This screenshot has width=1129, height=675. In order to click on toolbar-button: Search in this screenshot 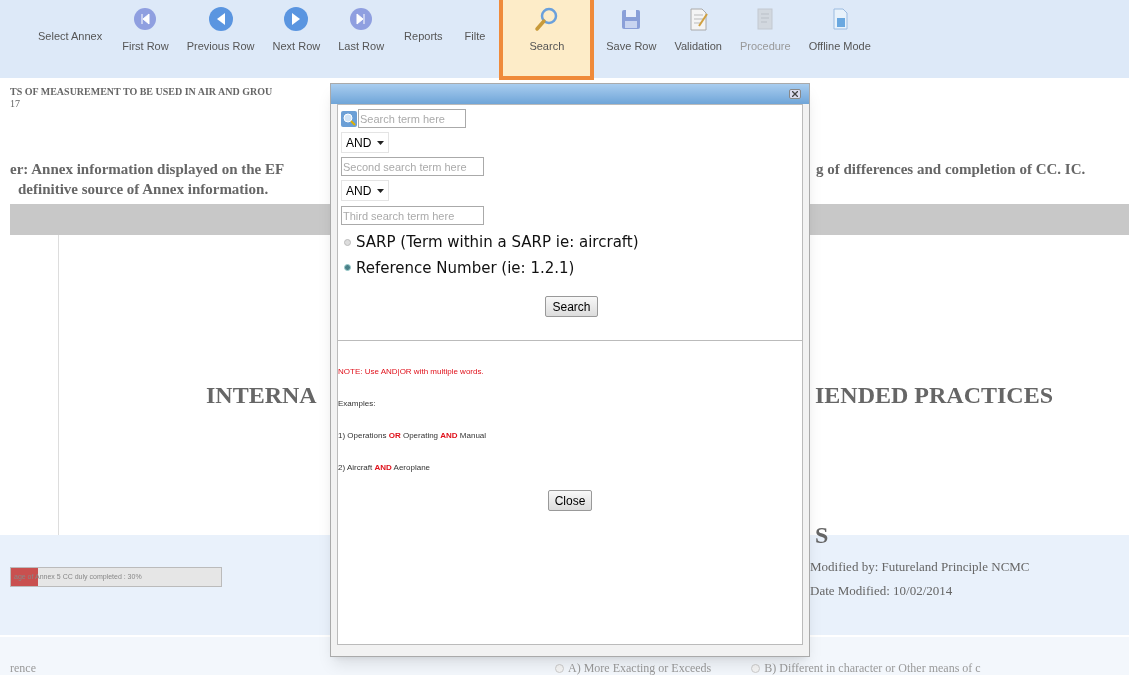, I will do `click(547, 40)`.